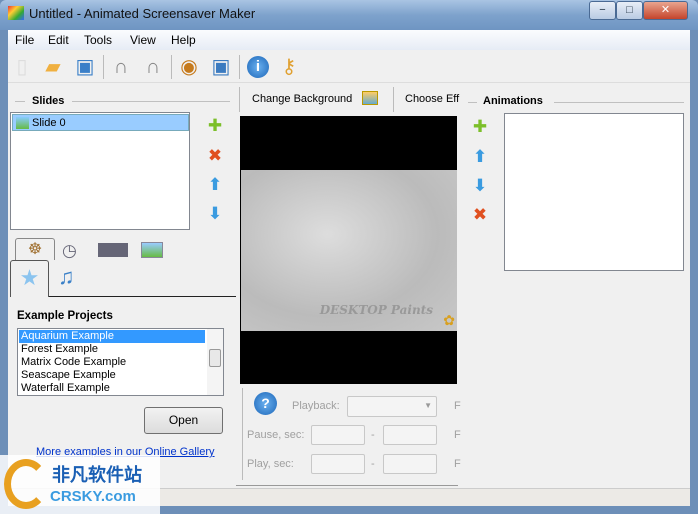  What do you see at coordinates (29, 278) in the screenshot?
I see `tab-examples-star: ★` at bounding box center [29, 278].